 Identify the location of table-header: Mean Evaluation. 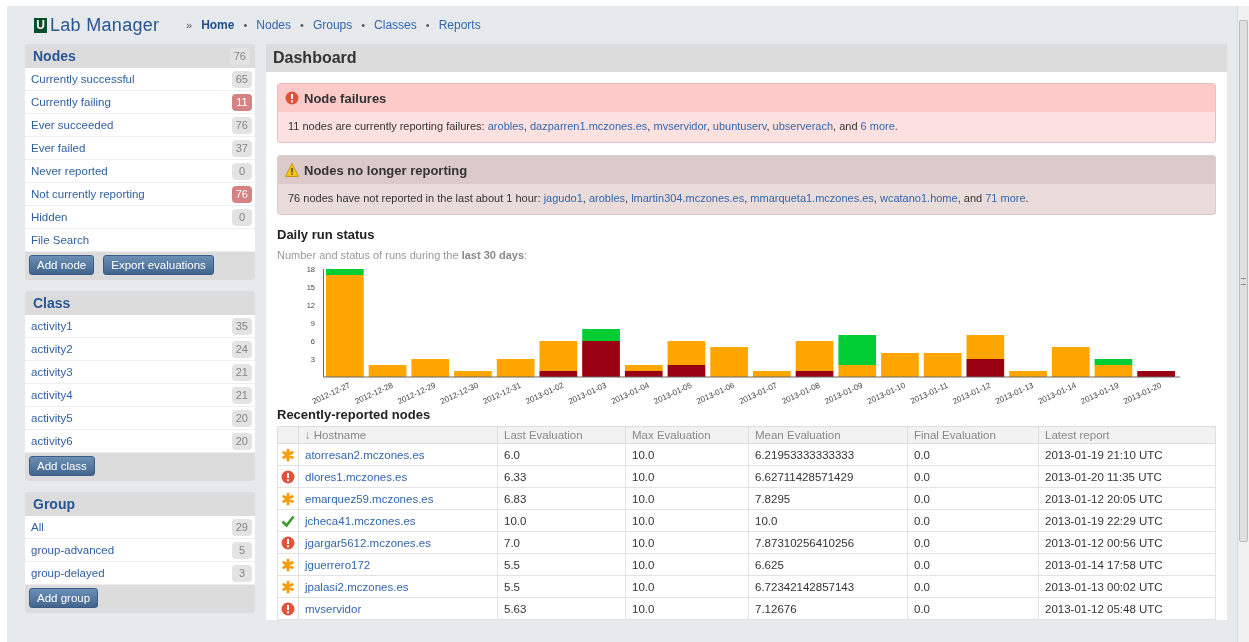
(828, 435).